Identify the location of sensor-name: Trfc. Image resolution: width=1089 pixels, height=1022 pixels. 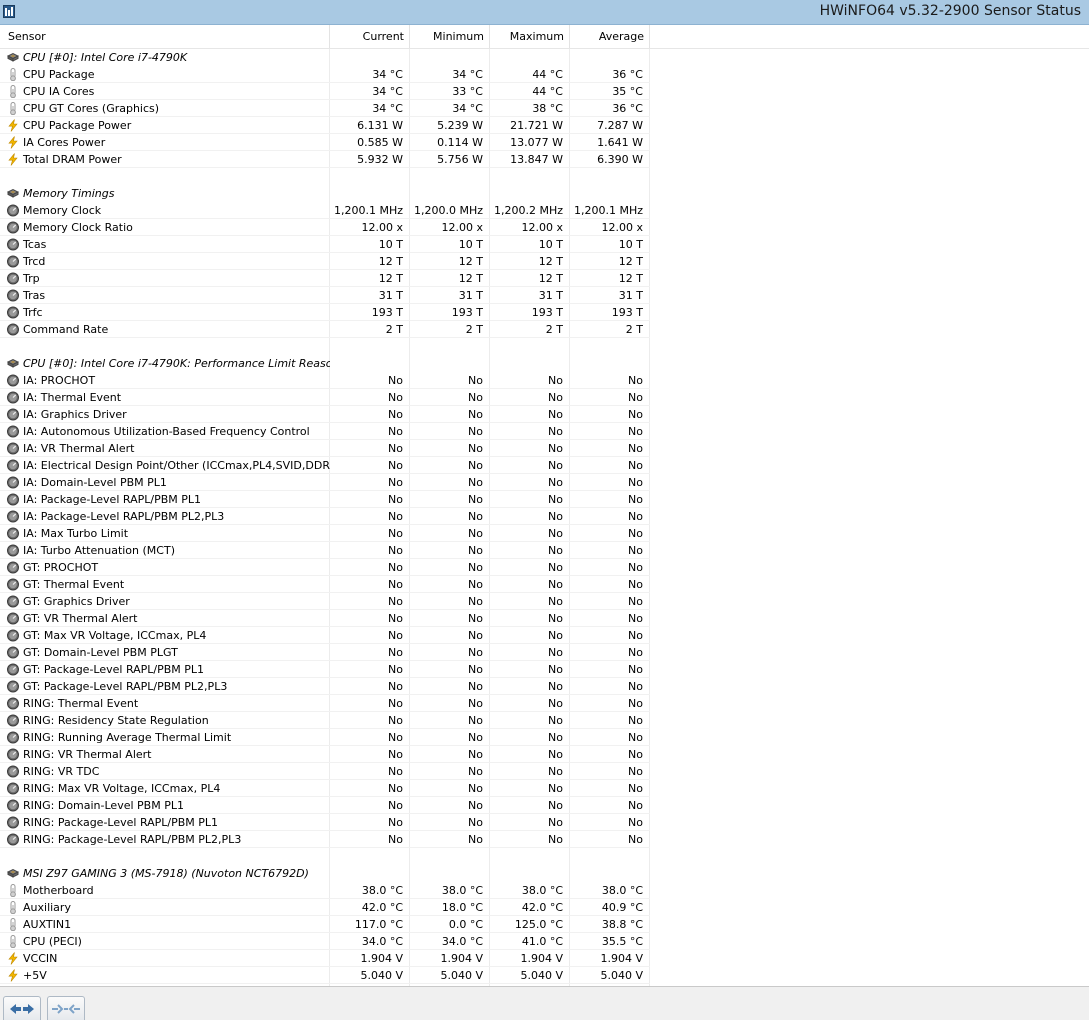
(33, 312).